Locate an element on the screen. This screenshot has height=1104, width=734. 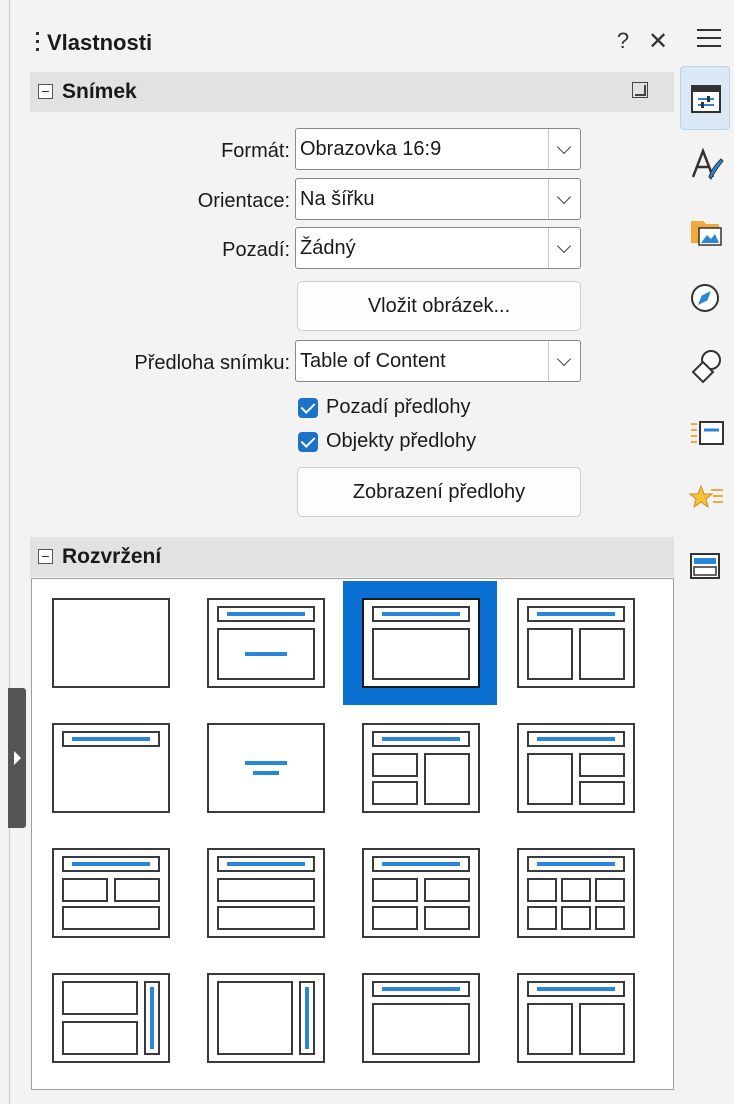
shapes-icon is located at coordinates (706, 367).